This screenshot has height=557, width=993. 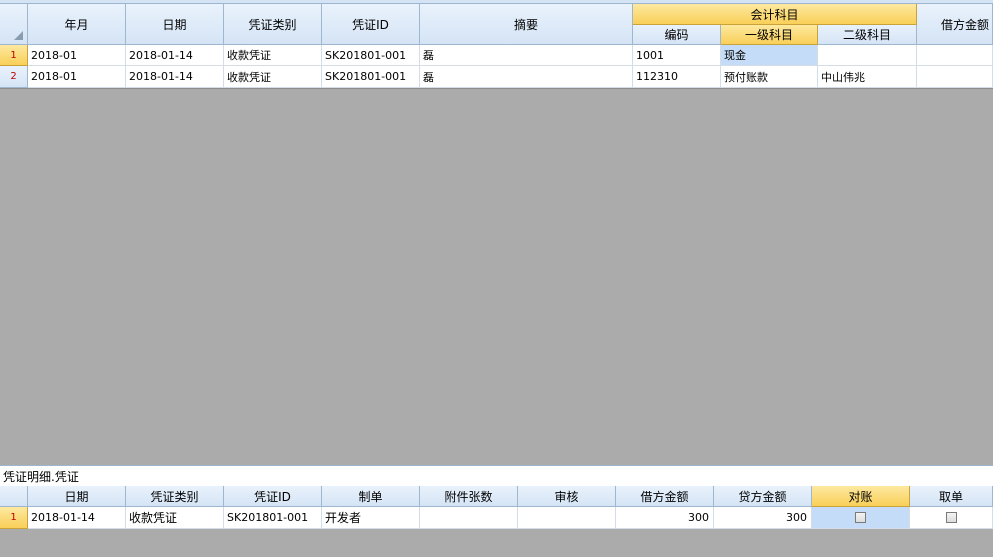 What do you see at coordinates (867, 77) in the screenshot?
I see `cell-level2-subject: 中山伟兆` at bounding box center [867, 77].